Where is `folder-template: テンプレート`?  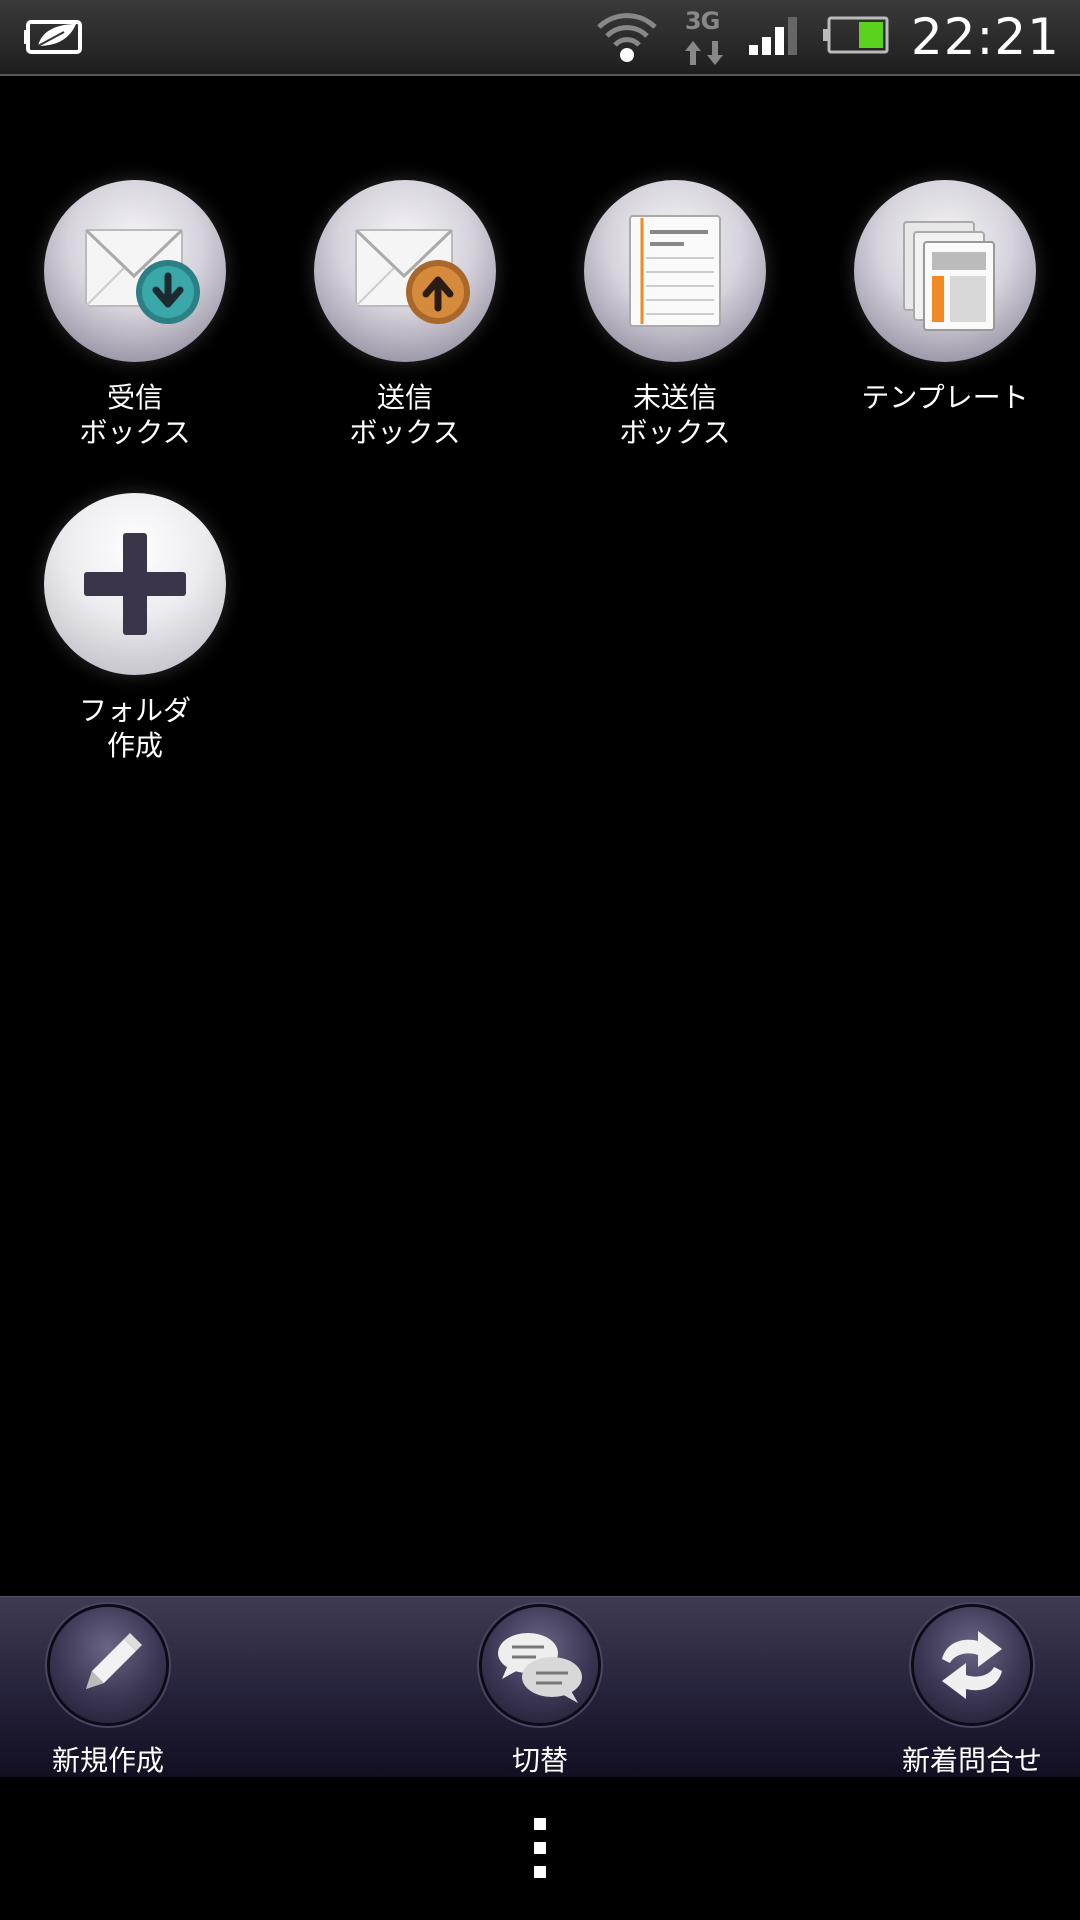 folder-template: テンプレート is located at coordinates (945, 330).